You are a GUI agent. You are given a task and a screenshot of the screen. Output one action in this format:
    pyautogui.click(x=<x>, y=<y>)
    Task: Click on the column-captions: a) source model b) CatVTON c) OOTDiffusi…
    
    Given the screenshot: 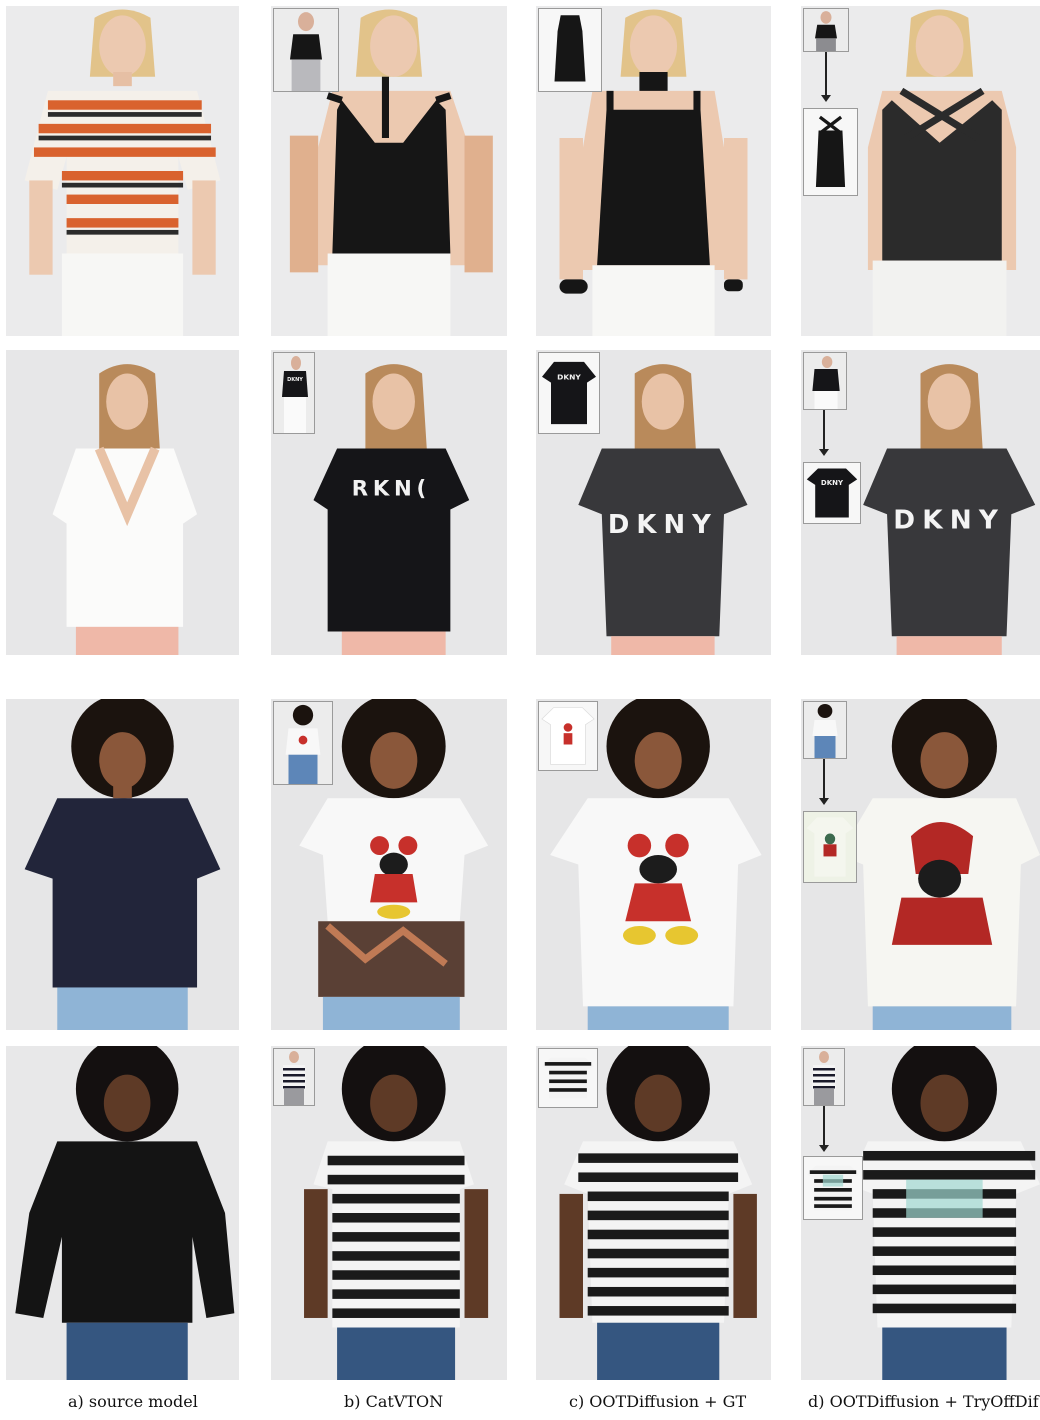 What is the action you would take?
    pyautogui.click(x=520, y=1406)
    